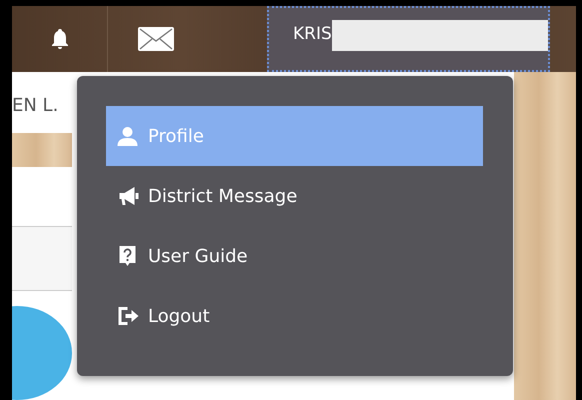  What do you see at coordinates (294, 256) in the screenshot?
I see `menu-item: User Guide` at bounding box center [294, 256].